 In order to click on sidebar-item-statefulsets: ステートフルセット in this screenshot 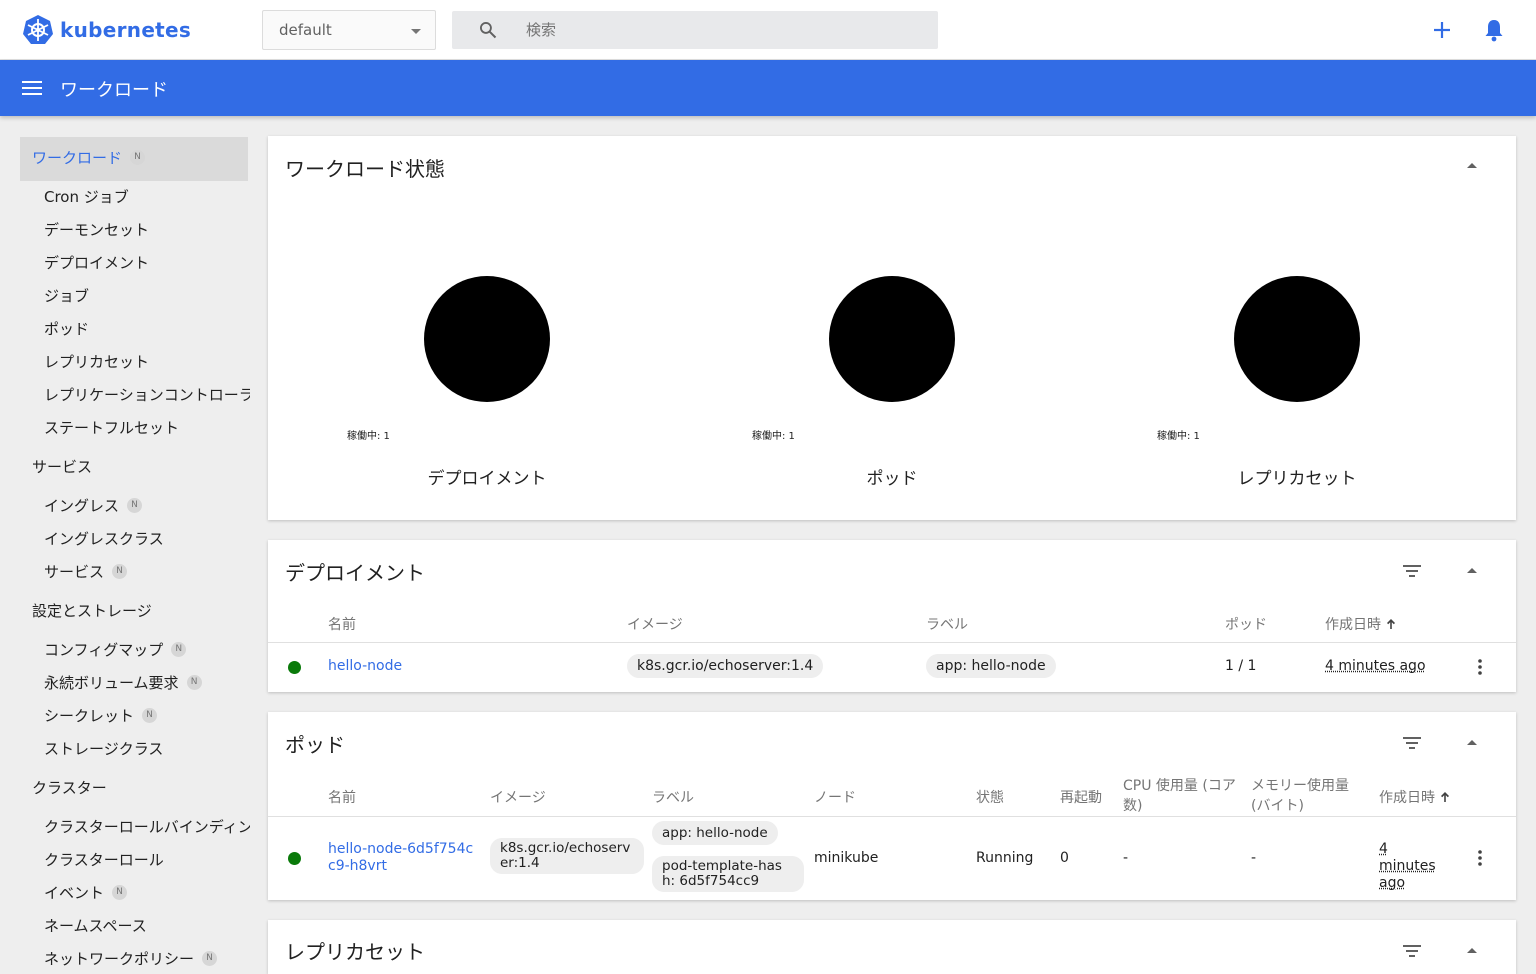, I will do `click(111, 427)`.